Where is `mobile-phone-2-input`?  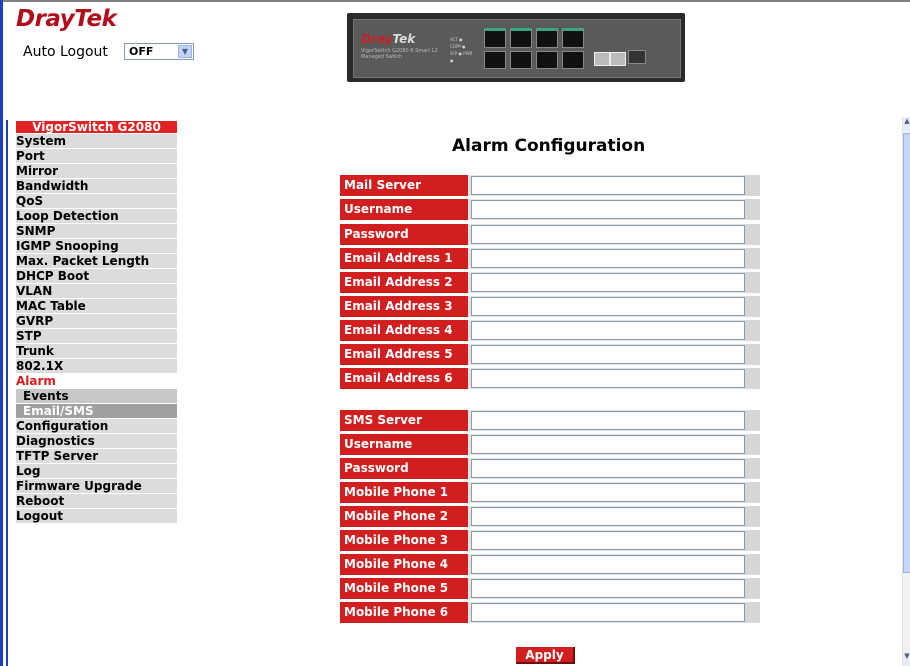
mobile-phone-2-input is located at coordinates (608, 516).